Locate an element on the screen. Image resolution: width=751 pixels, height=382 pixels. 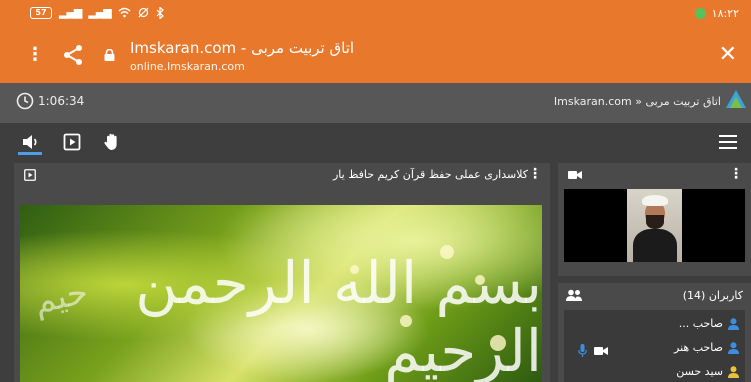
user-name: صاحب هنر is located at coordinates (698, 347).